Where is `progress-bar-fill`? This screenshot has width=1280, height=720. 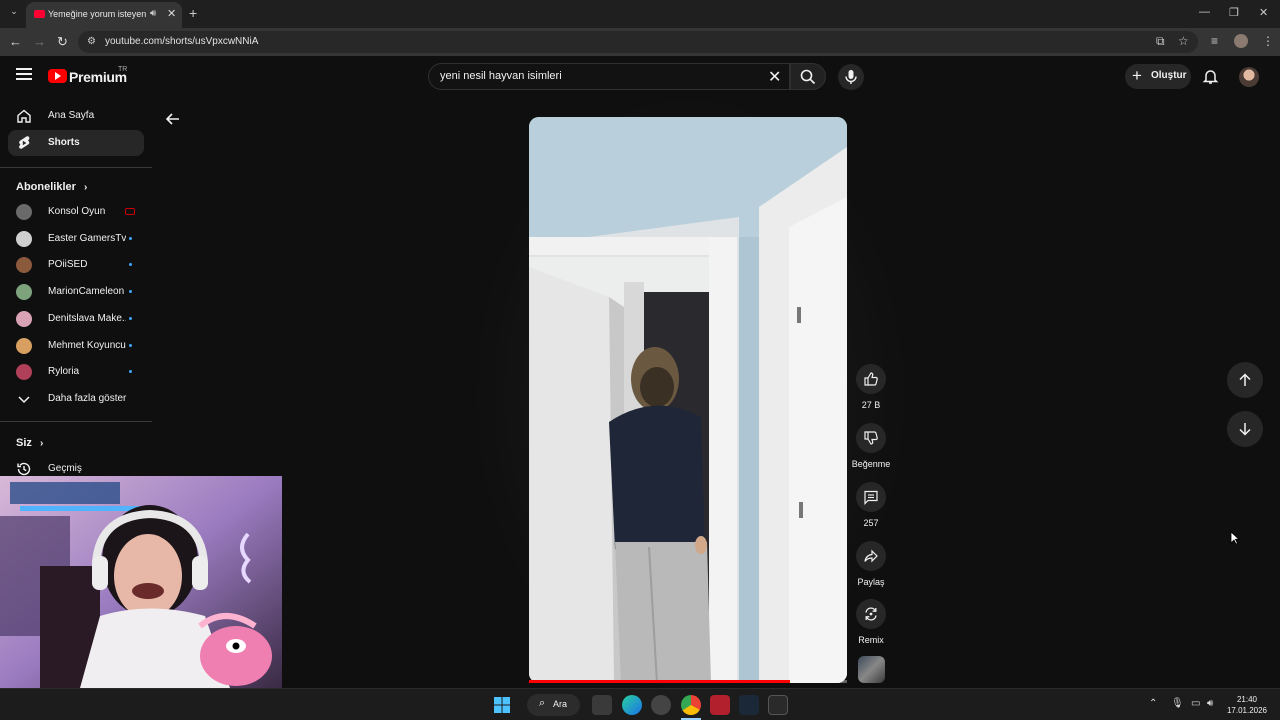 progress-bar-fill is located at coordinates (659, 681).